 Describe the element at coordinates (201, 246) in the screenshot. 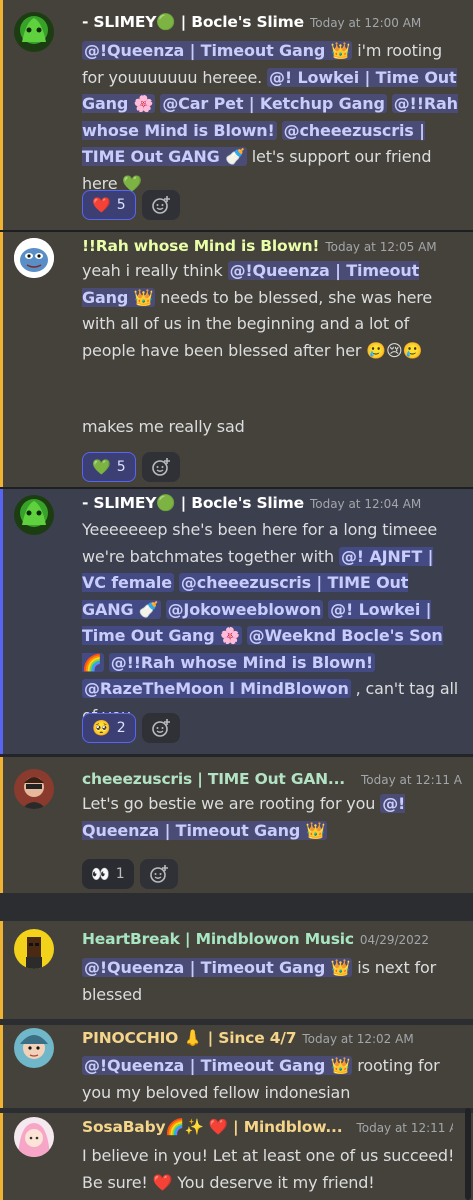

I see `author-name: !!Rah whose Mind is Blown!` at that location.